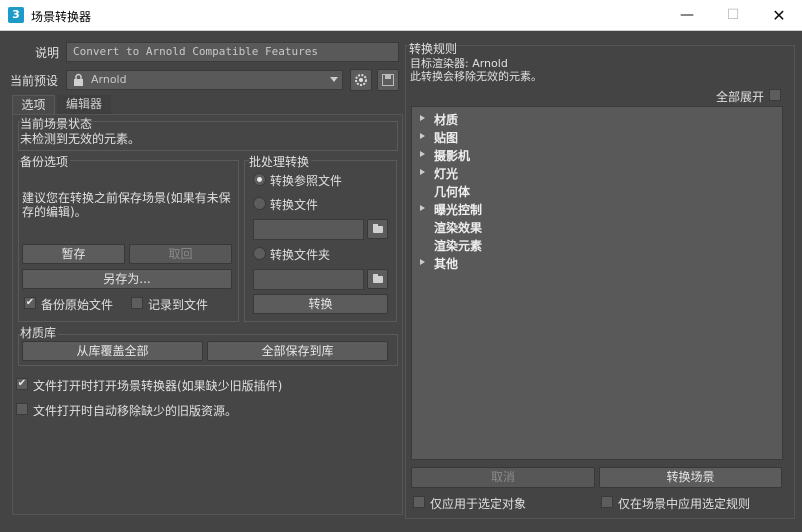 Image resolution: width=802 pixels, height=532 pixels. I want to click on fetch-button: 取回, so click(180, 254).